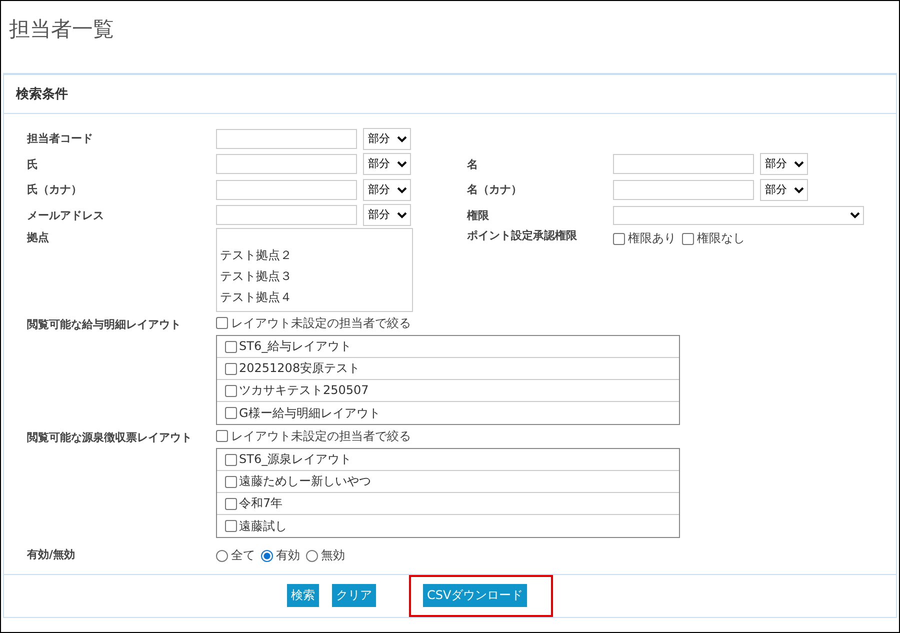 The width and height of the screenshot is (900, 633). What do you see at coordinates (522, 235) in the screenshot?
I see `field-label: ポイント設定承認権限` at bounding box center [522, 235].